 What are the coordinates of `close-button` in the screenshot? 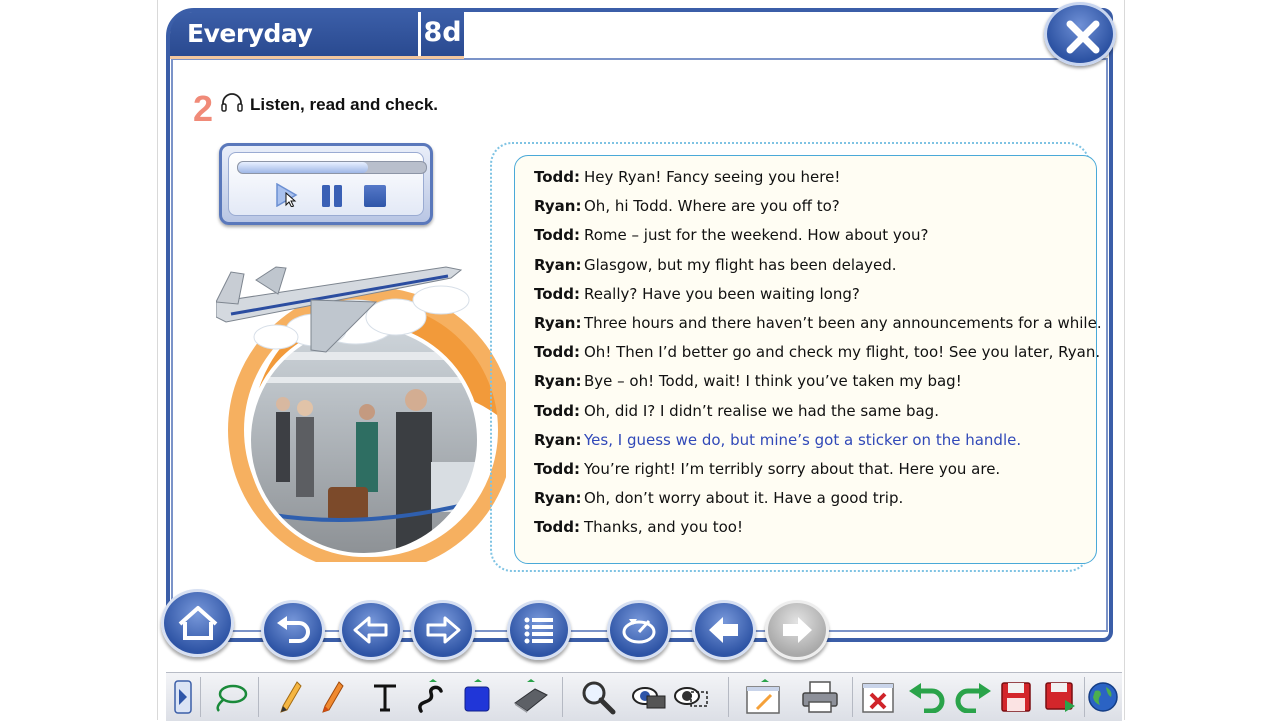 It's located at (1080, 34).